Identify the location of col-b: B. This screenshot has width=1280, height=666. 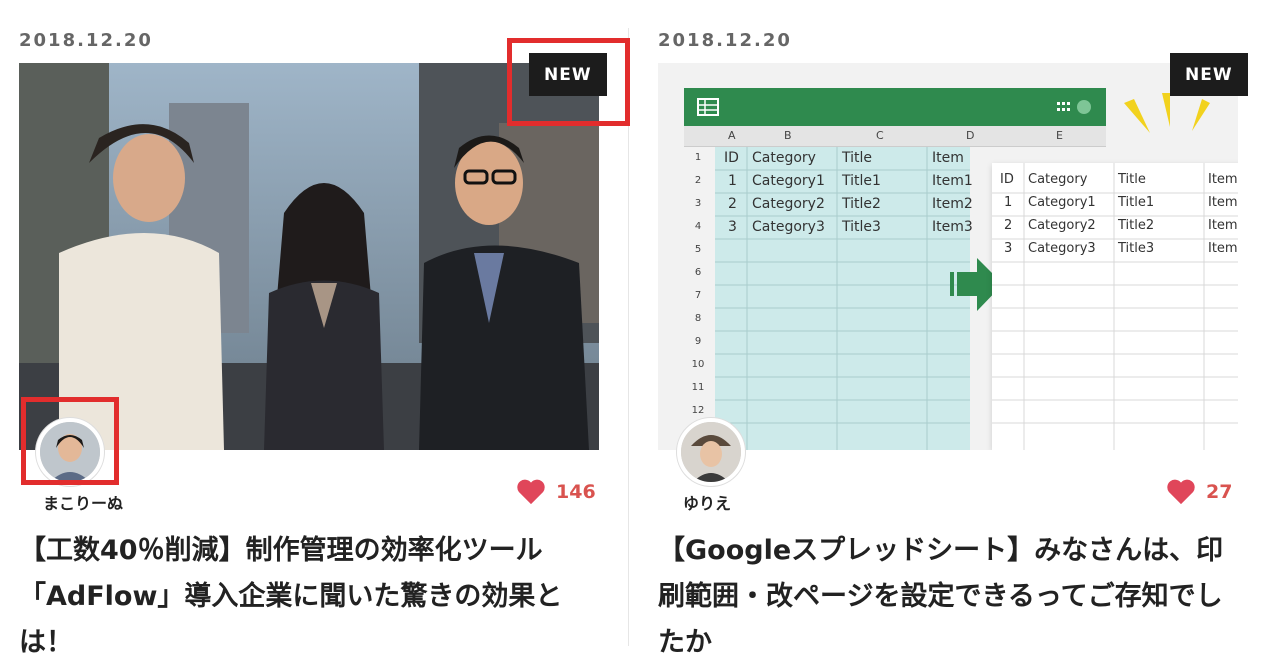
(788, 135).